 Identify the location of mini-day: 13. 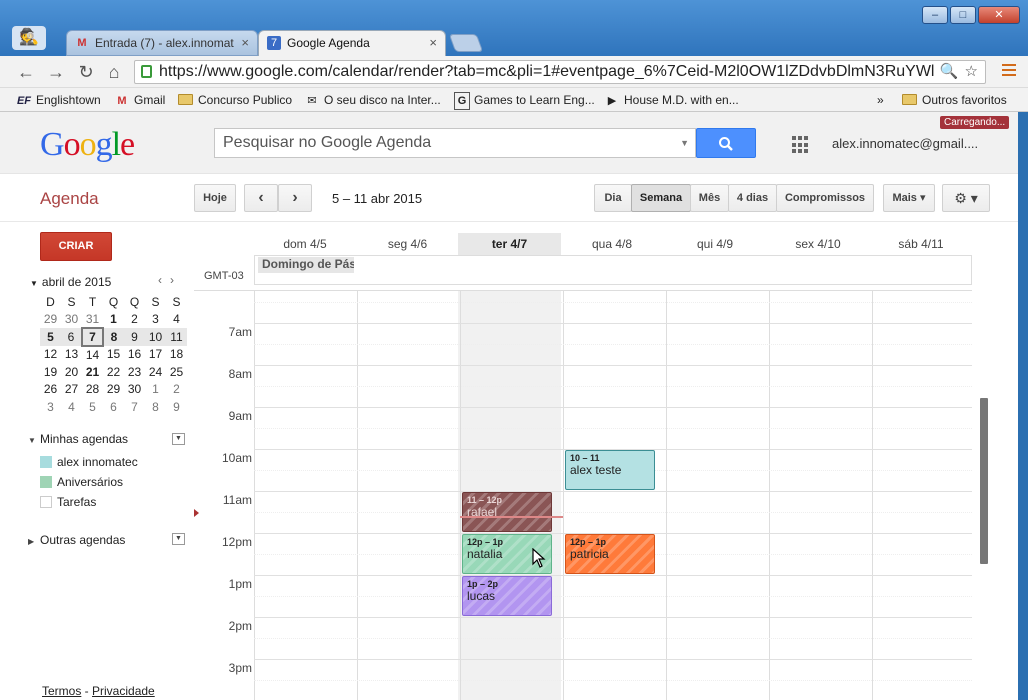
(71, 355).